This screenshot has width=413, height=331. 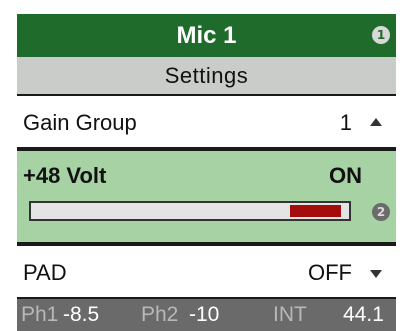 What do you see at coordinates (206, 75) in the screenshot?
I see `settings-subheader: Settings` at bounding box center [206, 75].